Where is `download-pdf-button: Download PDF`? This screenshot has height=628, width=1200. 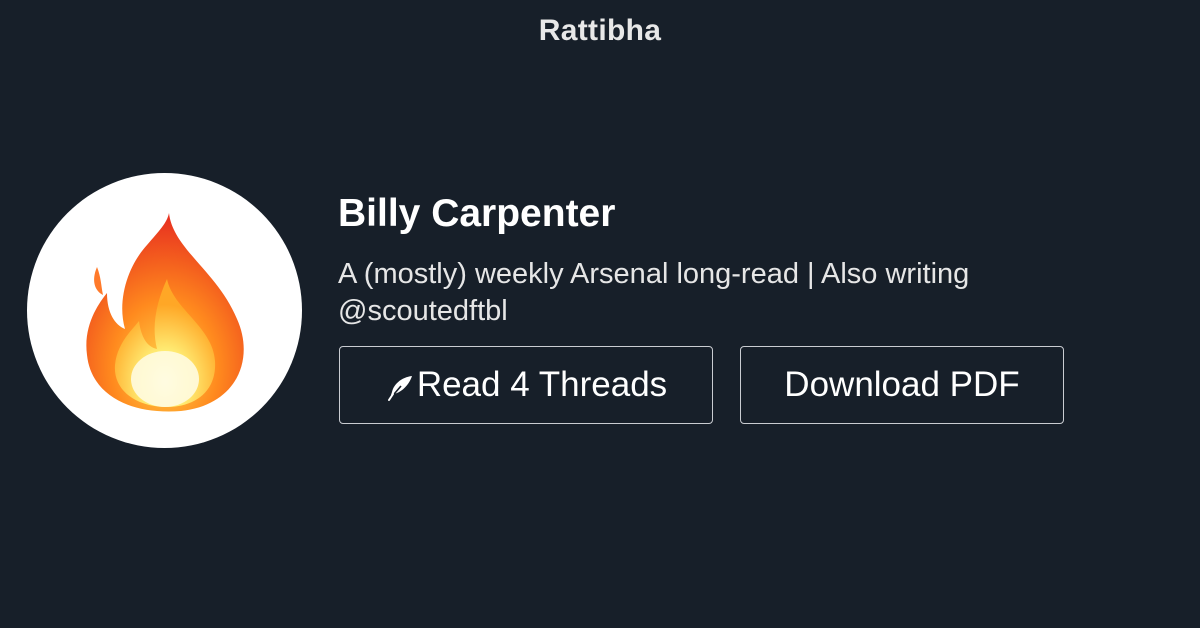 download-pdf-button: Download PDF is located at coordinates (902, 385).